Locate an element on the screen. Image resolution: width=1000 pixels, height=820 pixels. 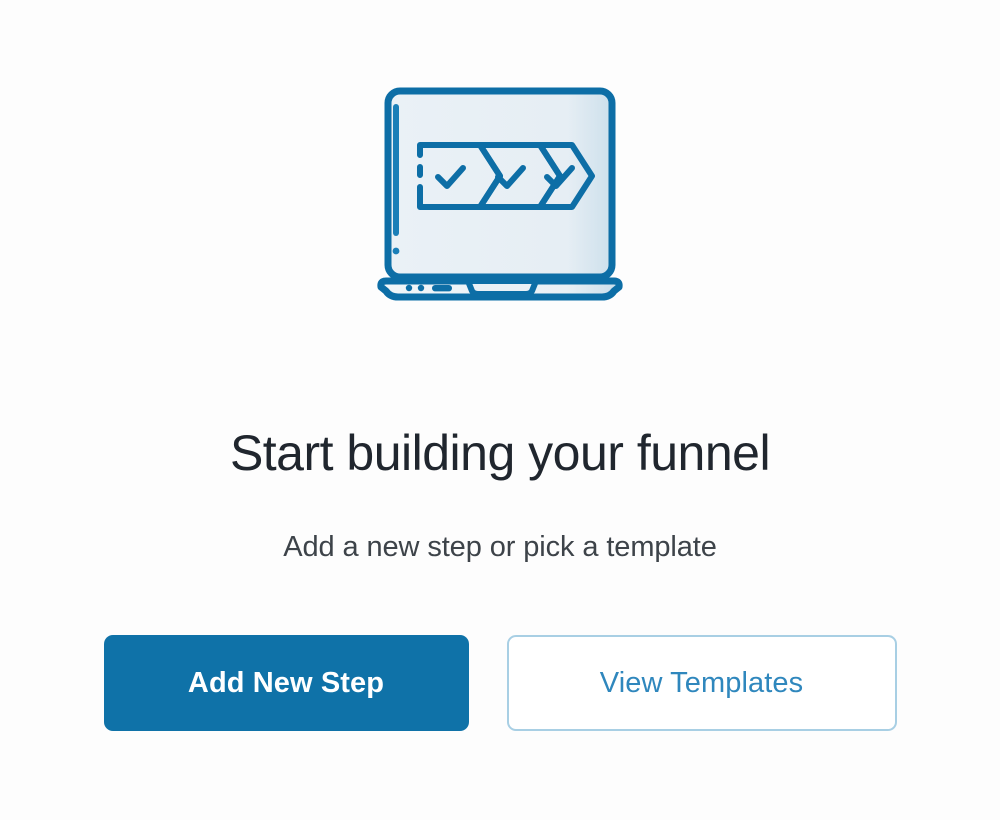
view-templates-button: View Templates is located at coordinates (701, 683).